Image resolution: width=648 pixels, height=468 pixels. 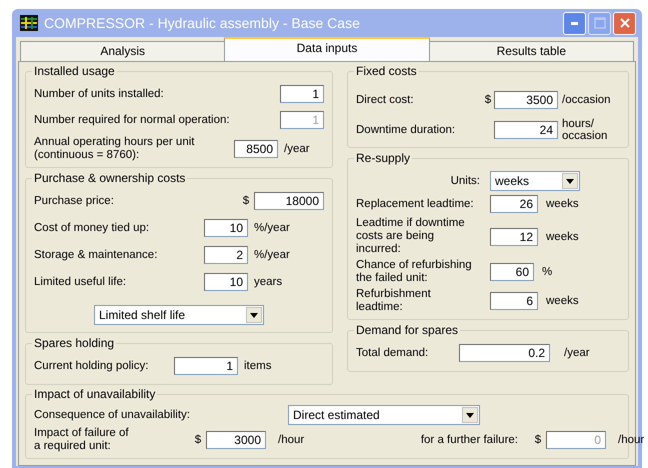 I want to click on field-label: Total demand:, so click(x=393, y=353).